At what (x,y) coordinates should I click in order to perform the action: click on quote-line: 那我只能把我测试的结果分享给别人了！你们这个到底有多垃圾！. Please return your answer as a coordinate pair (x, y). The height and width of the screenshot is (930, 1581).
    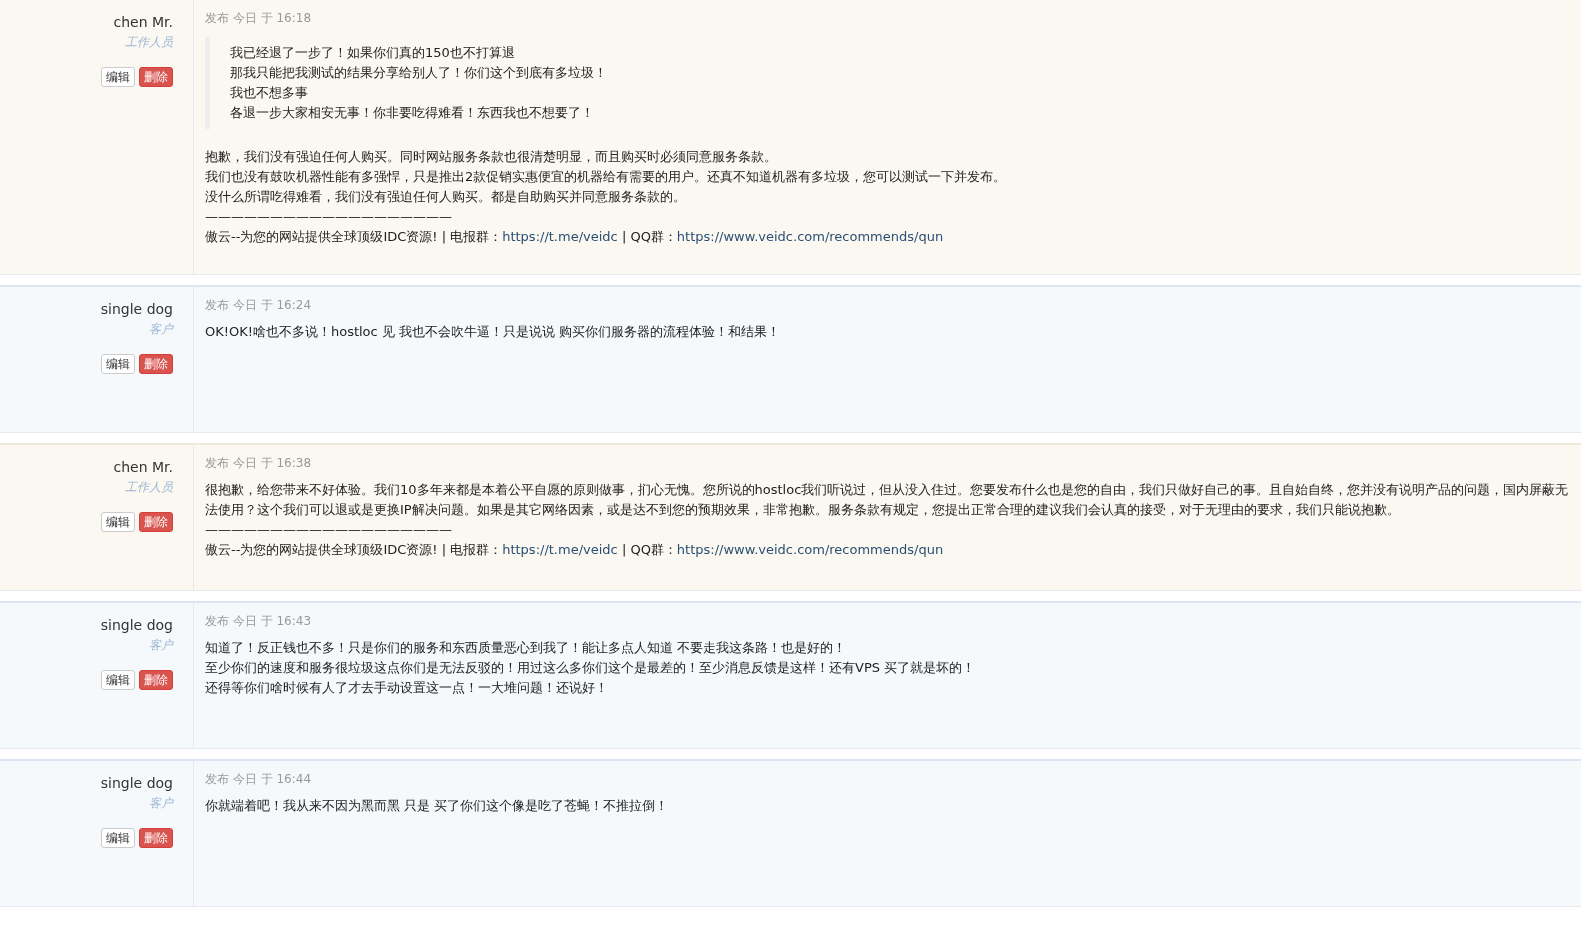
    Looking at the image, I should click on (419, 73).